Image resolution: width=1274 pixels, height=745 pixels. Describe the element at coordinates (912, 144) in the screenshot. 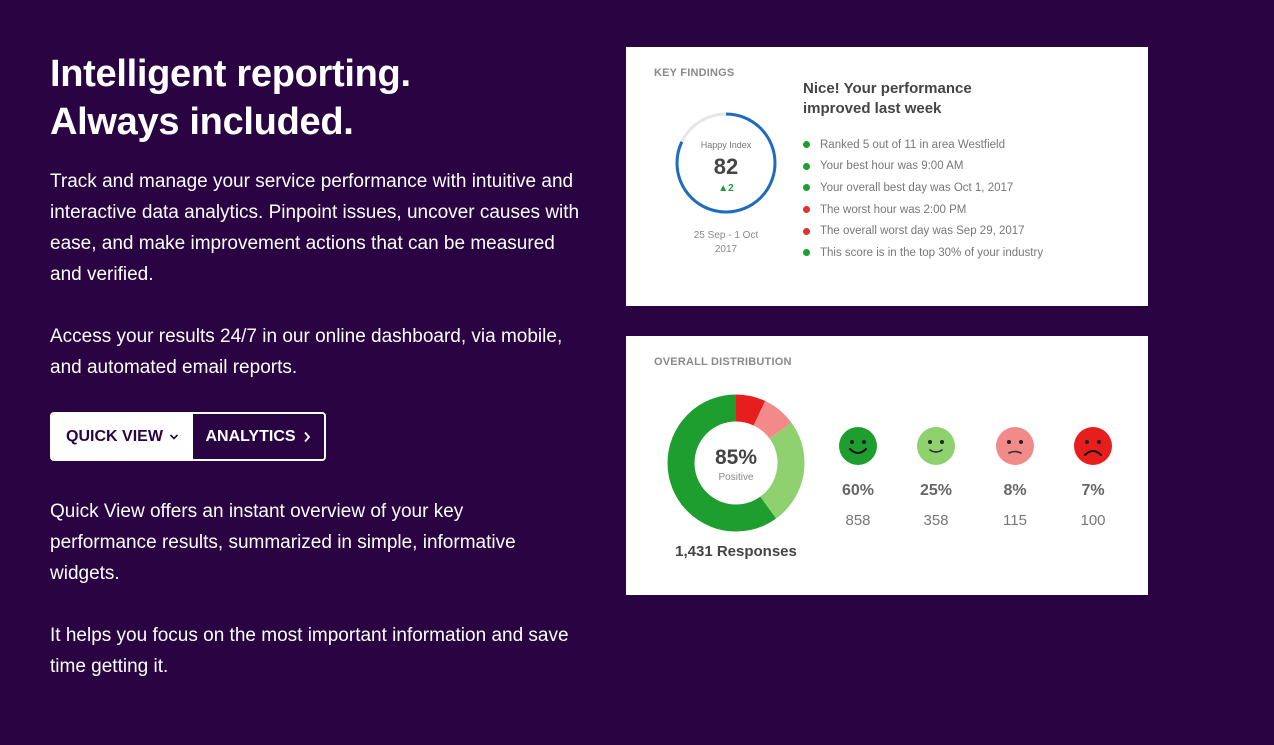

I see `finding-text: Ranked 5 out of 11 in area Westfield` at that location.